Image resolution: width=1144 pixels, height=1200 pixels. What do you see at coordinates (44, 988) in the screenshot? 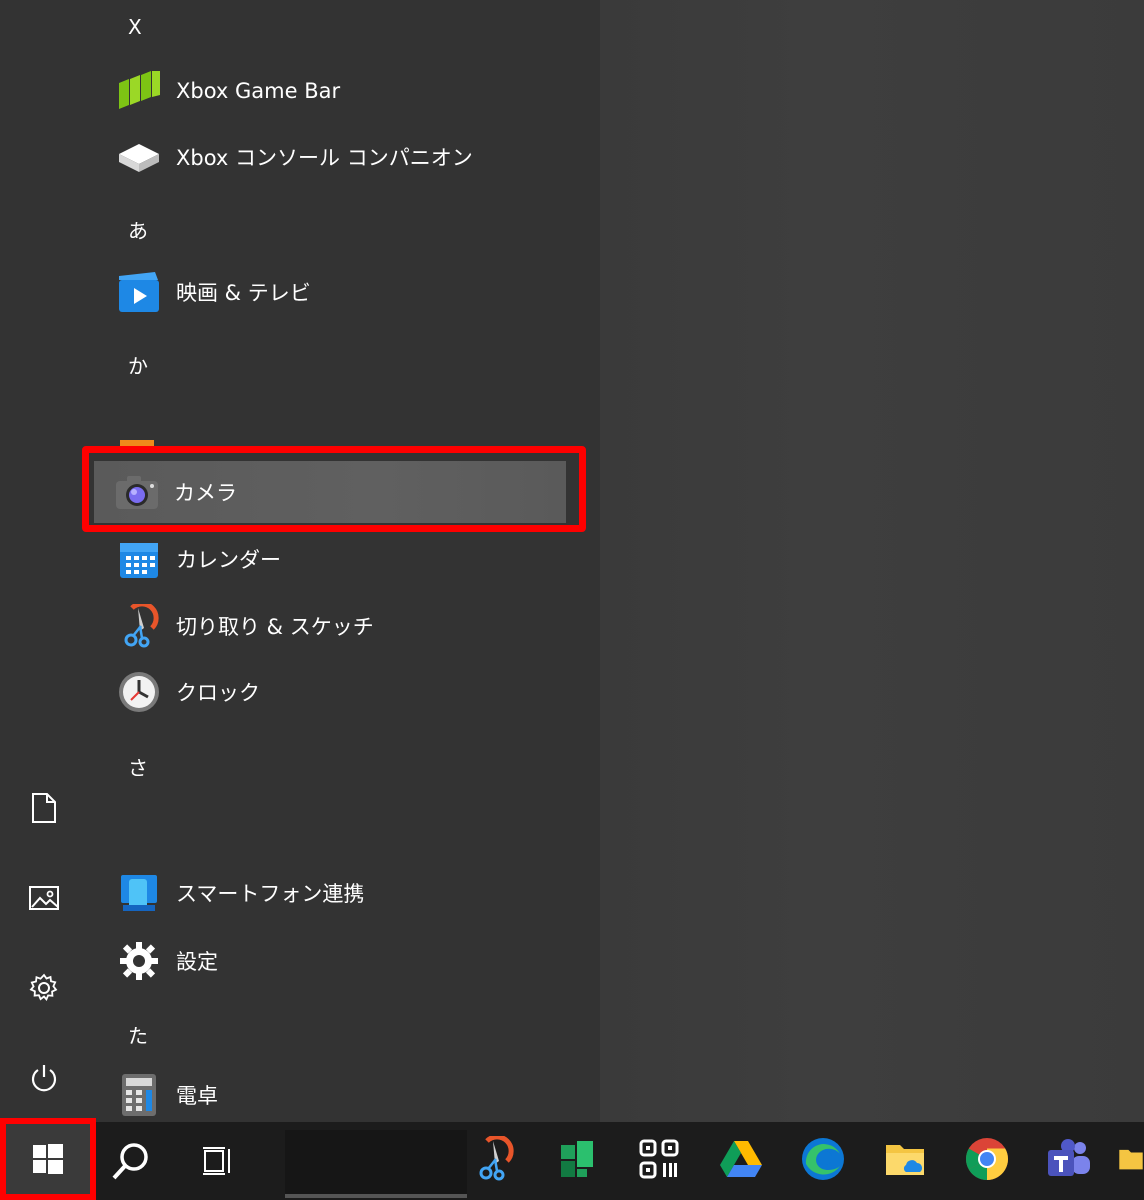
I see `settings-icon` at bounding box center [44, 988].